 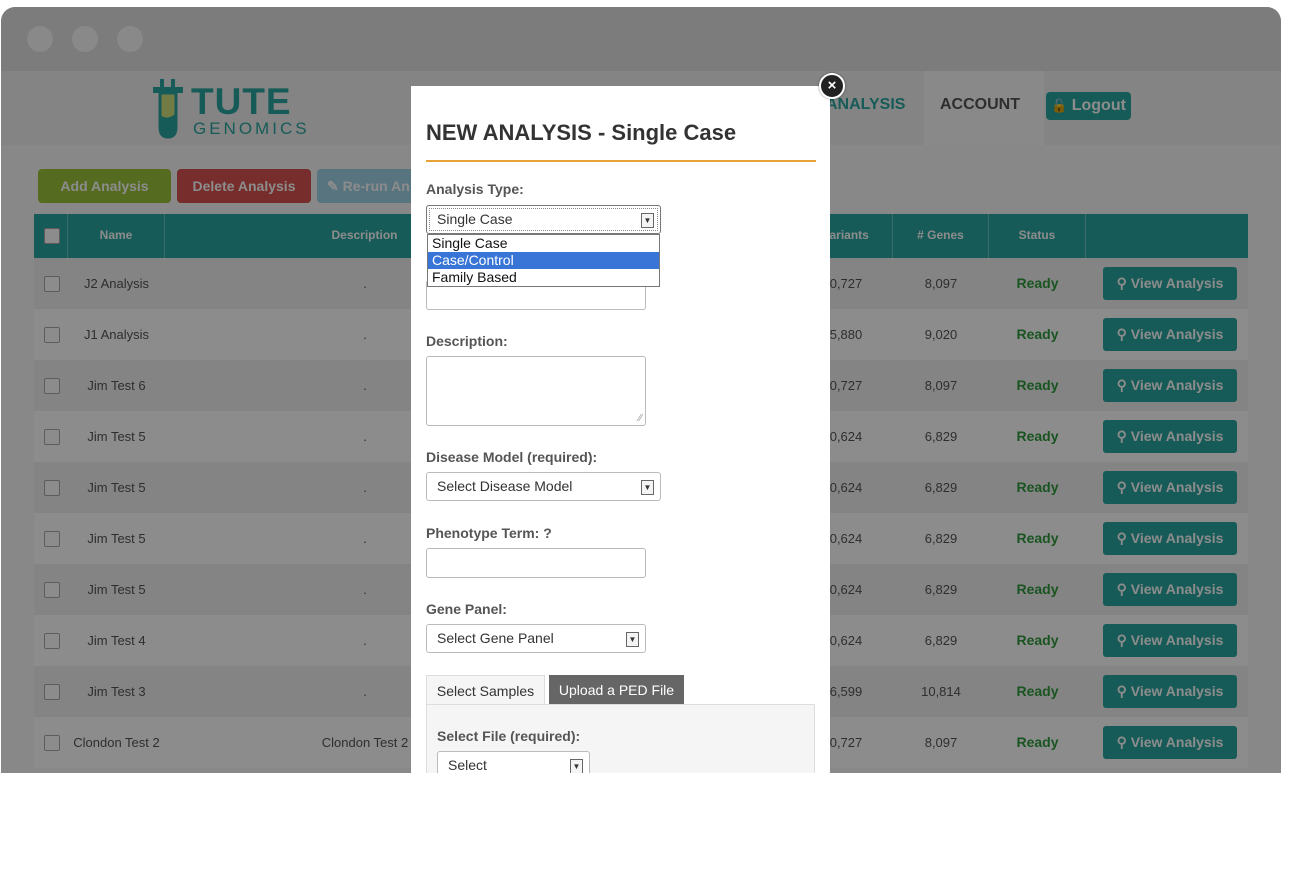 What do you see at coordinates (467, 341) in the screenshot?
I see `description-label: Description:` at bounding box center [467, 341].